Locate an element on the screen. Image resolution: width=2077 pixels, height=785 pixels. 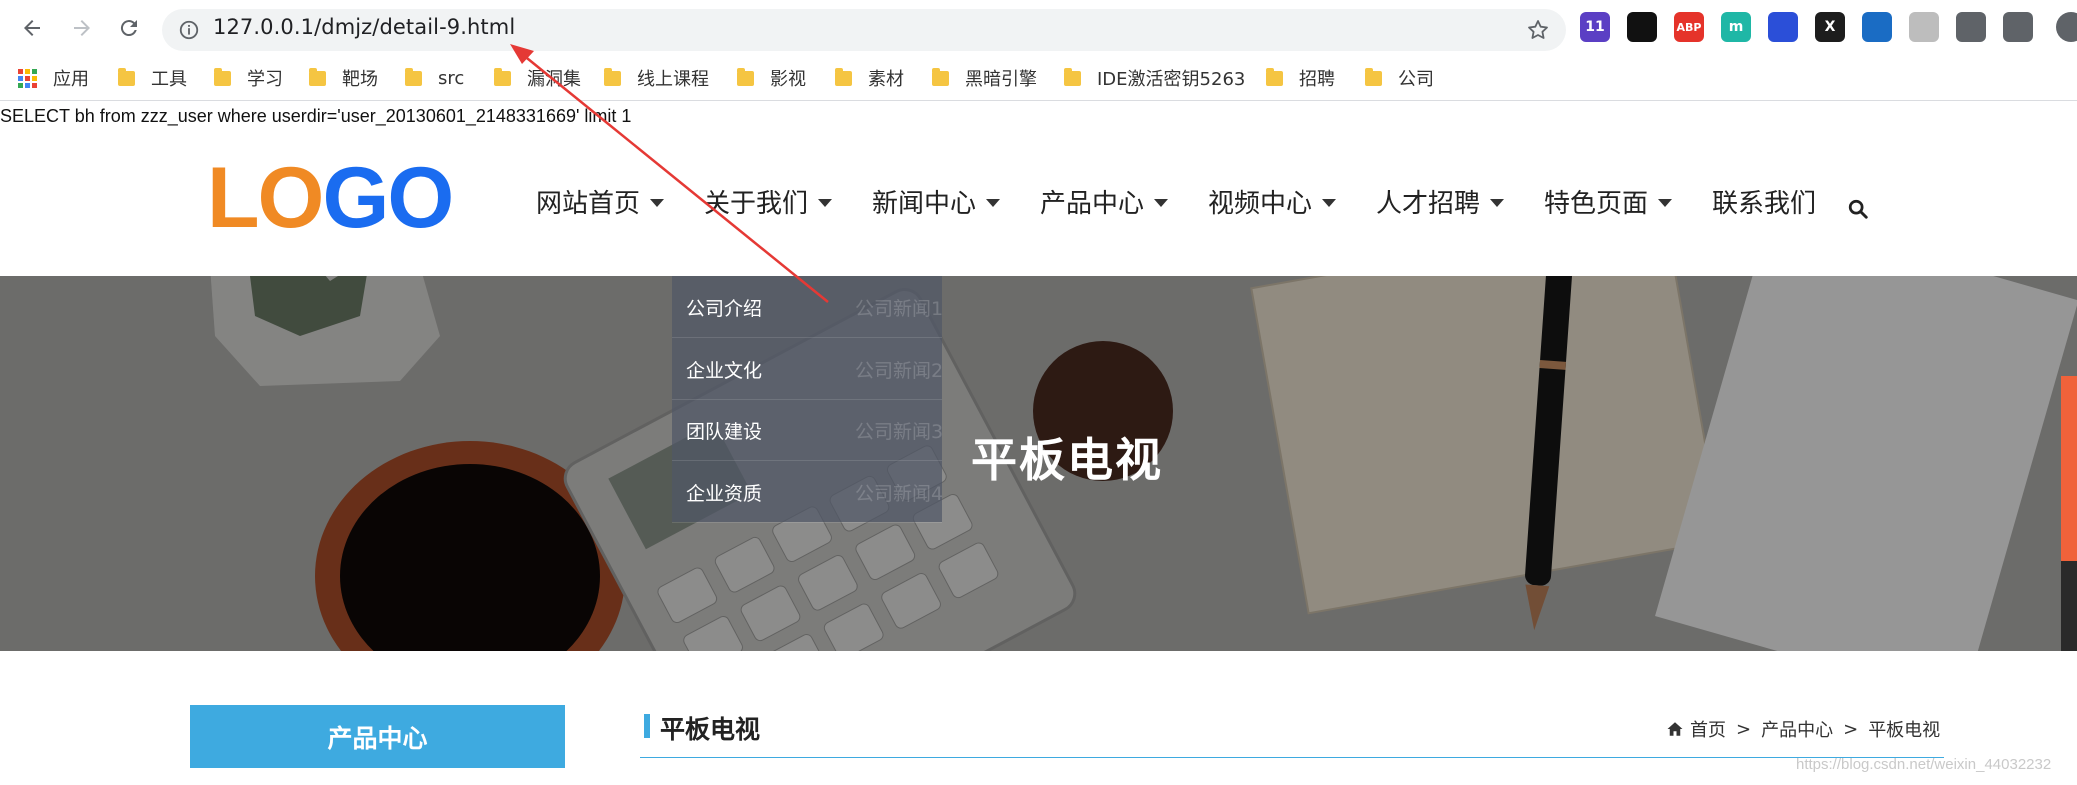
back-button is located at coordinates (32, 28).